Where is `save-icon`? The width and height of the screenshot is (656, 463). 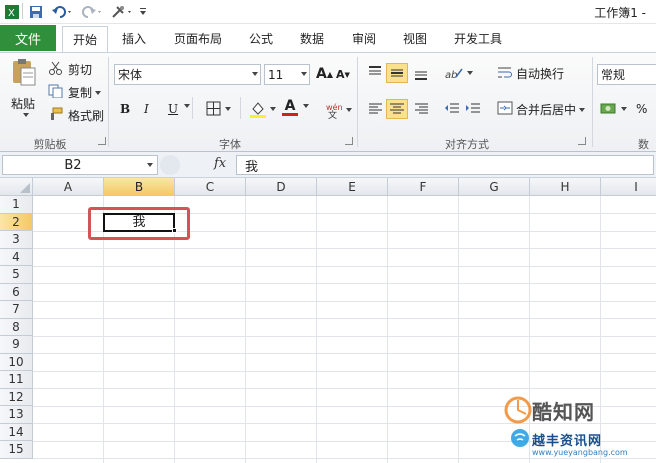 save-icon is located at coordinates (36, 12).